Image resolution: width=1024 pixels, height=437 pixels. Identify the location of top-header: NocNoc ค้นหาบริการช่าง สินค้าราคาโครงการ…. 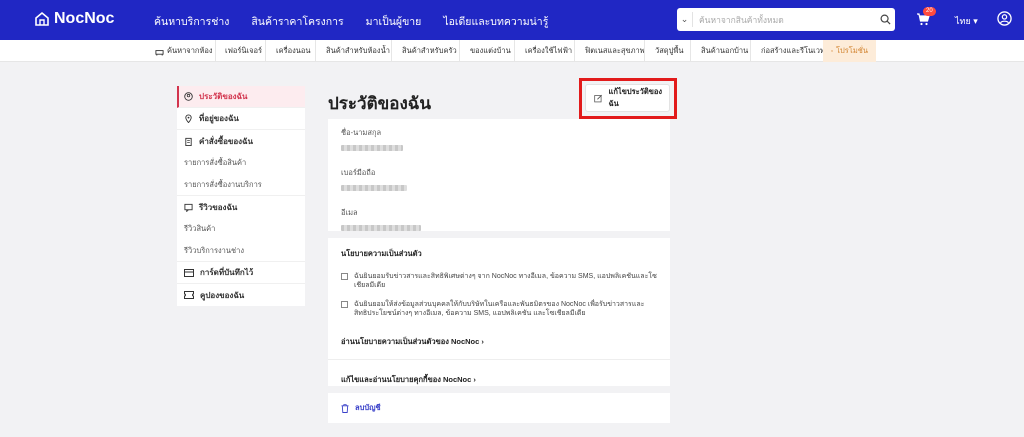
(512, 20).